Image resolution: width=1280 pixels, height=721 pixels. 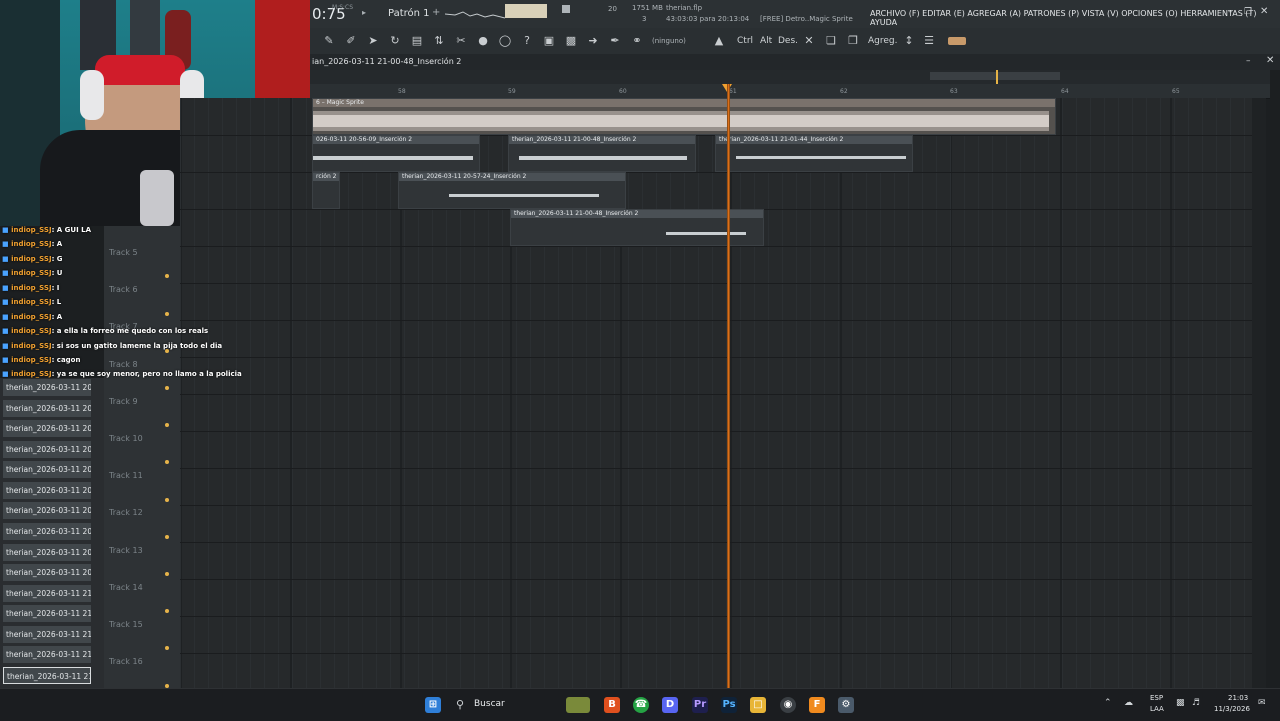 I want to click on premiere-icon: Pr, so click(x=700, y=705).